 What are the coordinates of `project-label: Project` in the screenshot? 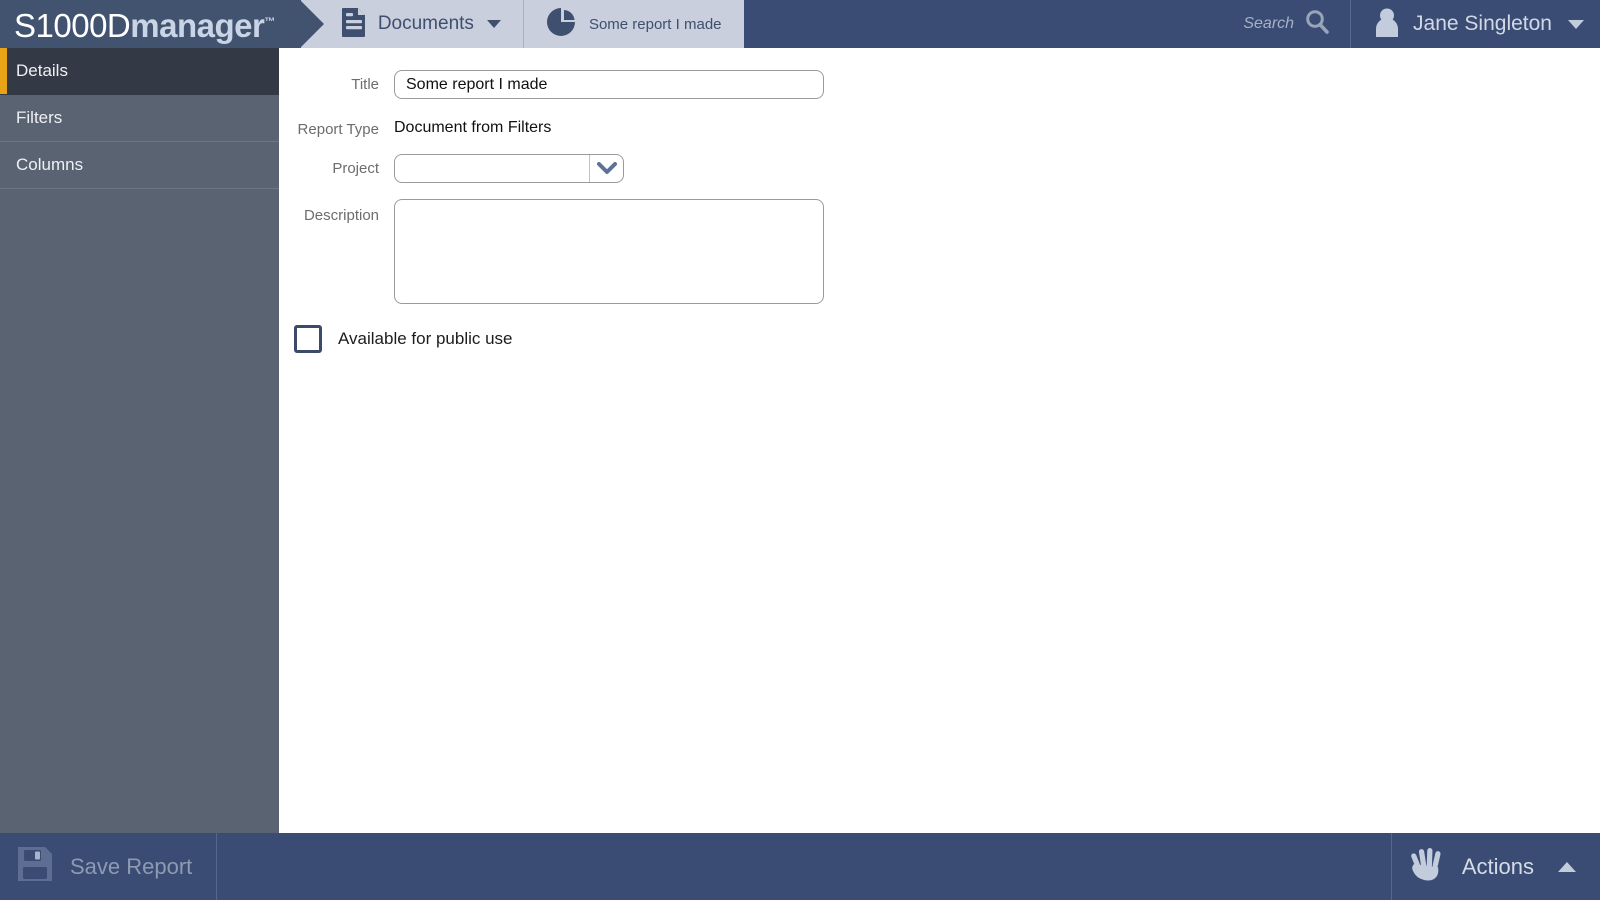 It's located at (355, 168).